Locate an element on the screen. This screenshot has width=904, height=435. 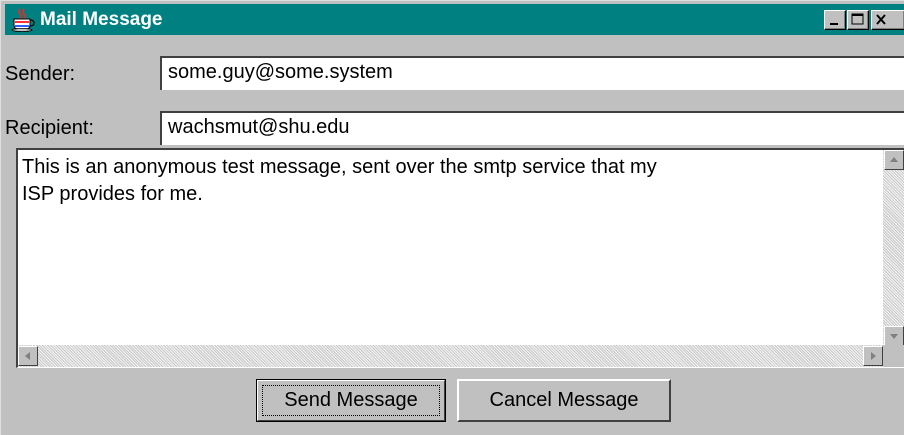
arrow-down-icon is located at coordinates (894, 336).